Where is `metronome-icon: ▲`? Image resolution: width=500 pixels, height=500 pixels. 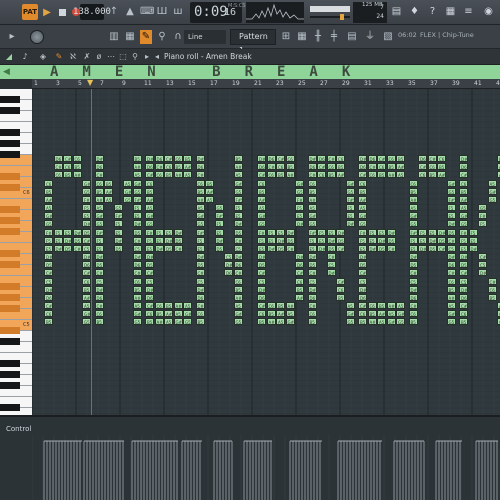 metronome-icon: ▲ is located at coordinates (130, 12).